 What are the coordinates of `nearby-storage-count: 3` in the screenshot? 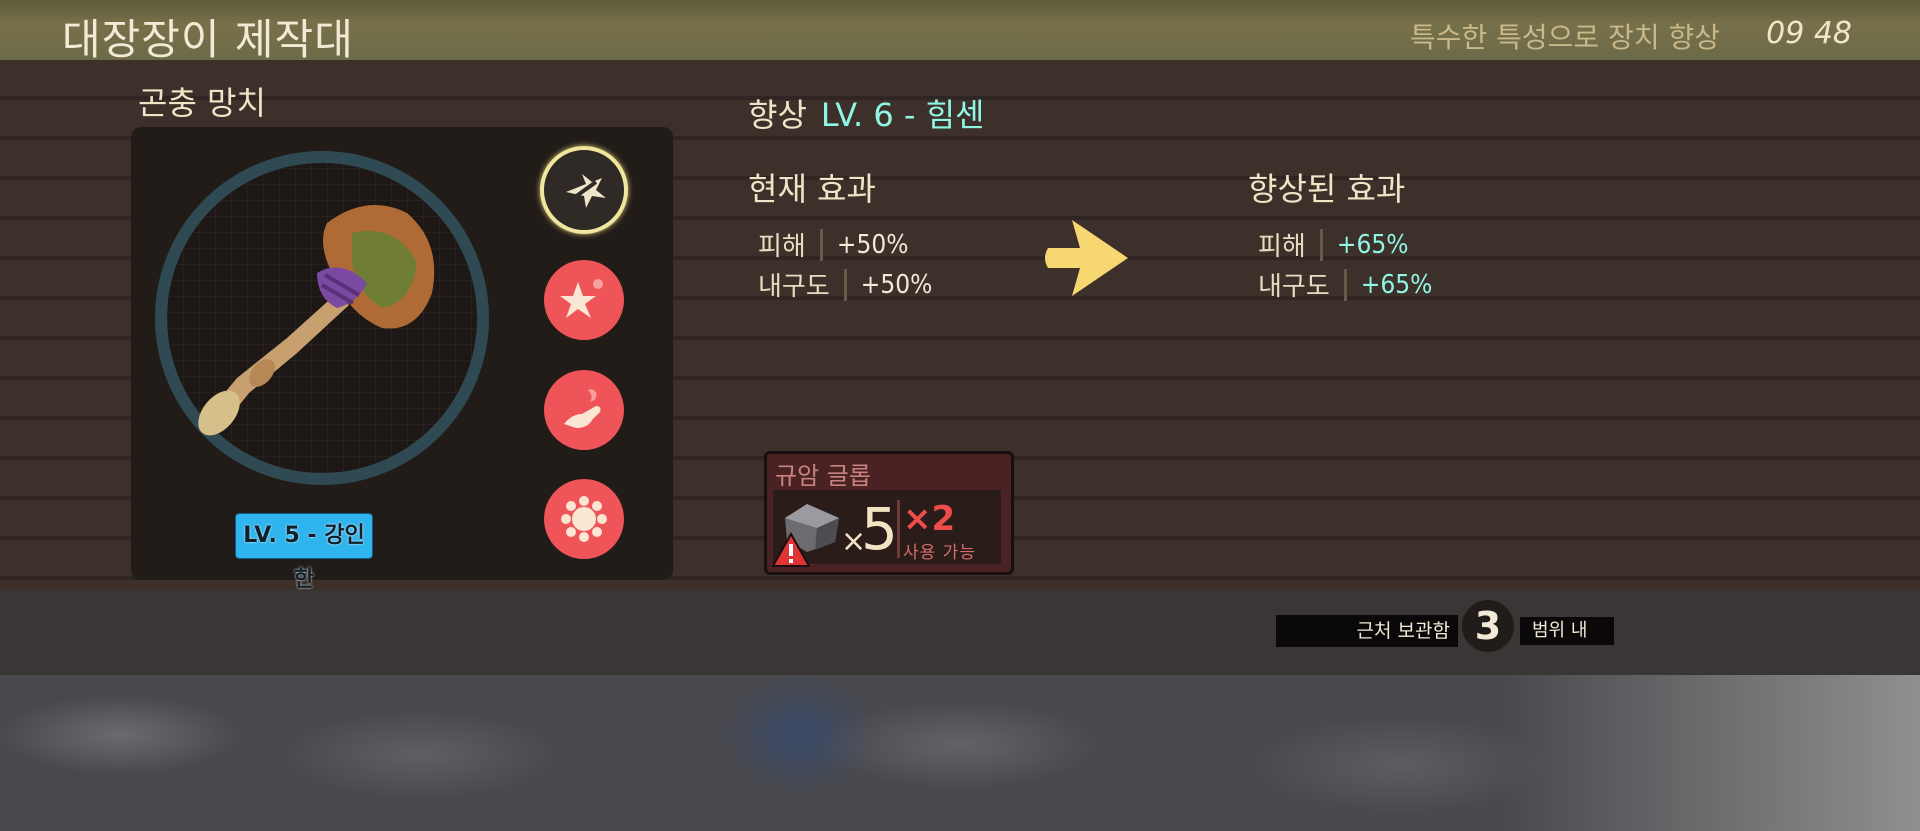 It's located at (1488, 626).